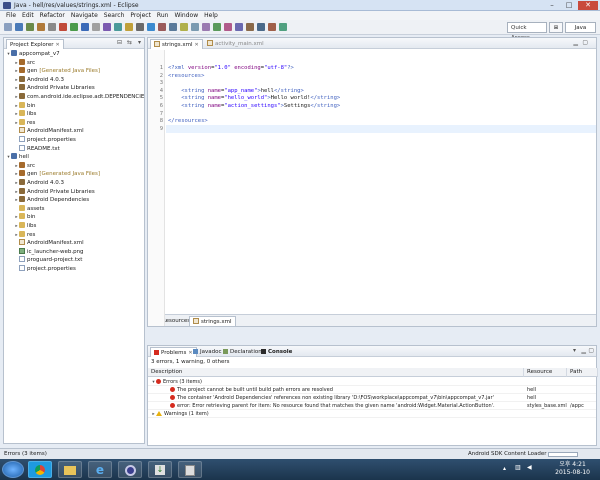 The image size is (600, 480). Describe the element at coordinates (151, 27) in the screenshot. I see `search-icon` at that location.